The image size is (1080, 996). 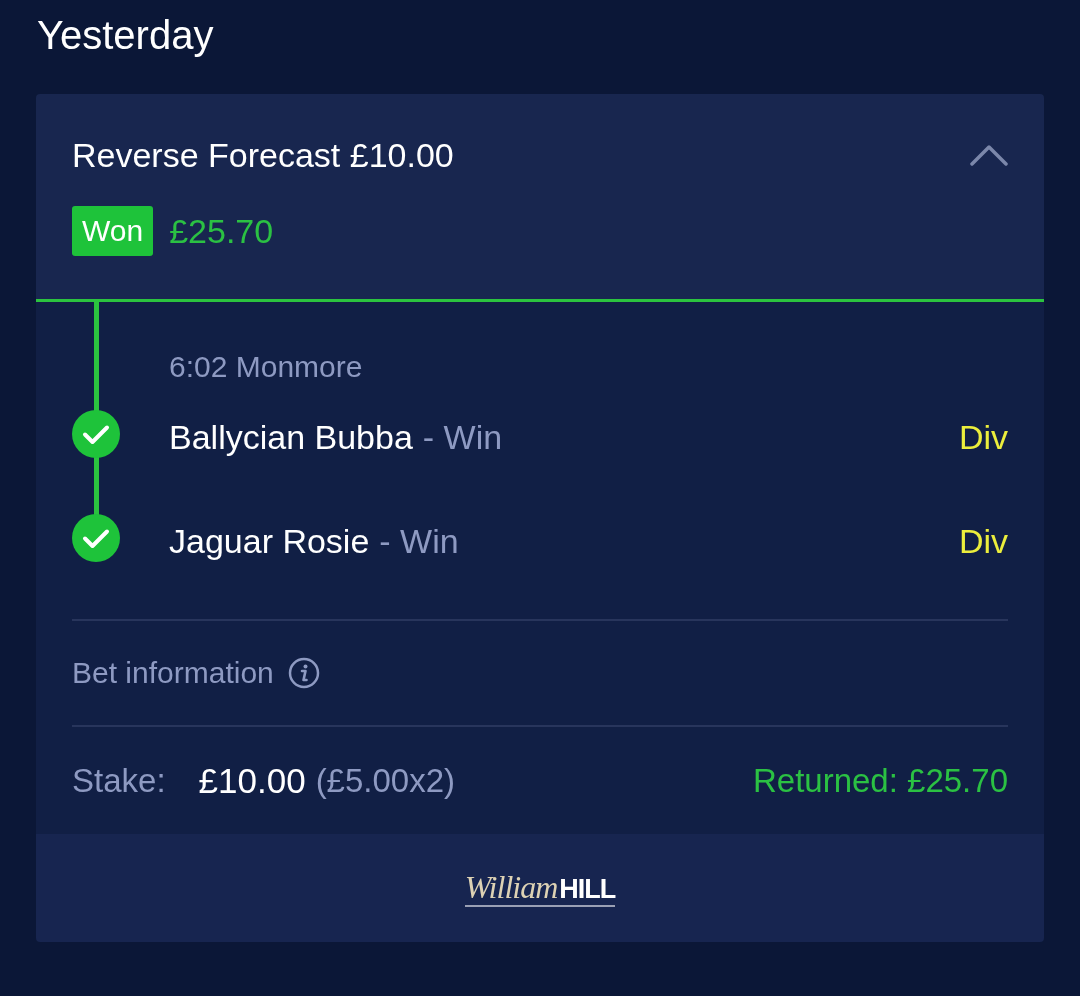 What do you see at coordinates (303, 673) in the screenshot?
I see `info-icon` at bounding box center [303, 673].